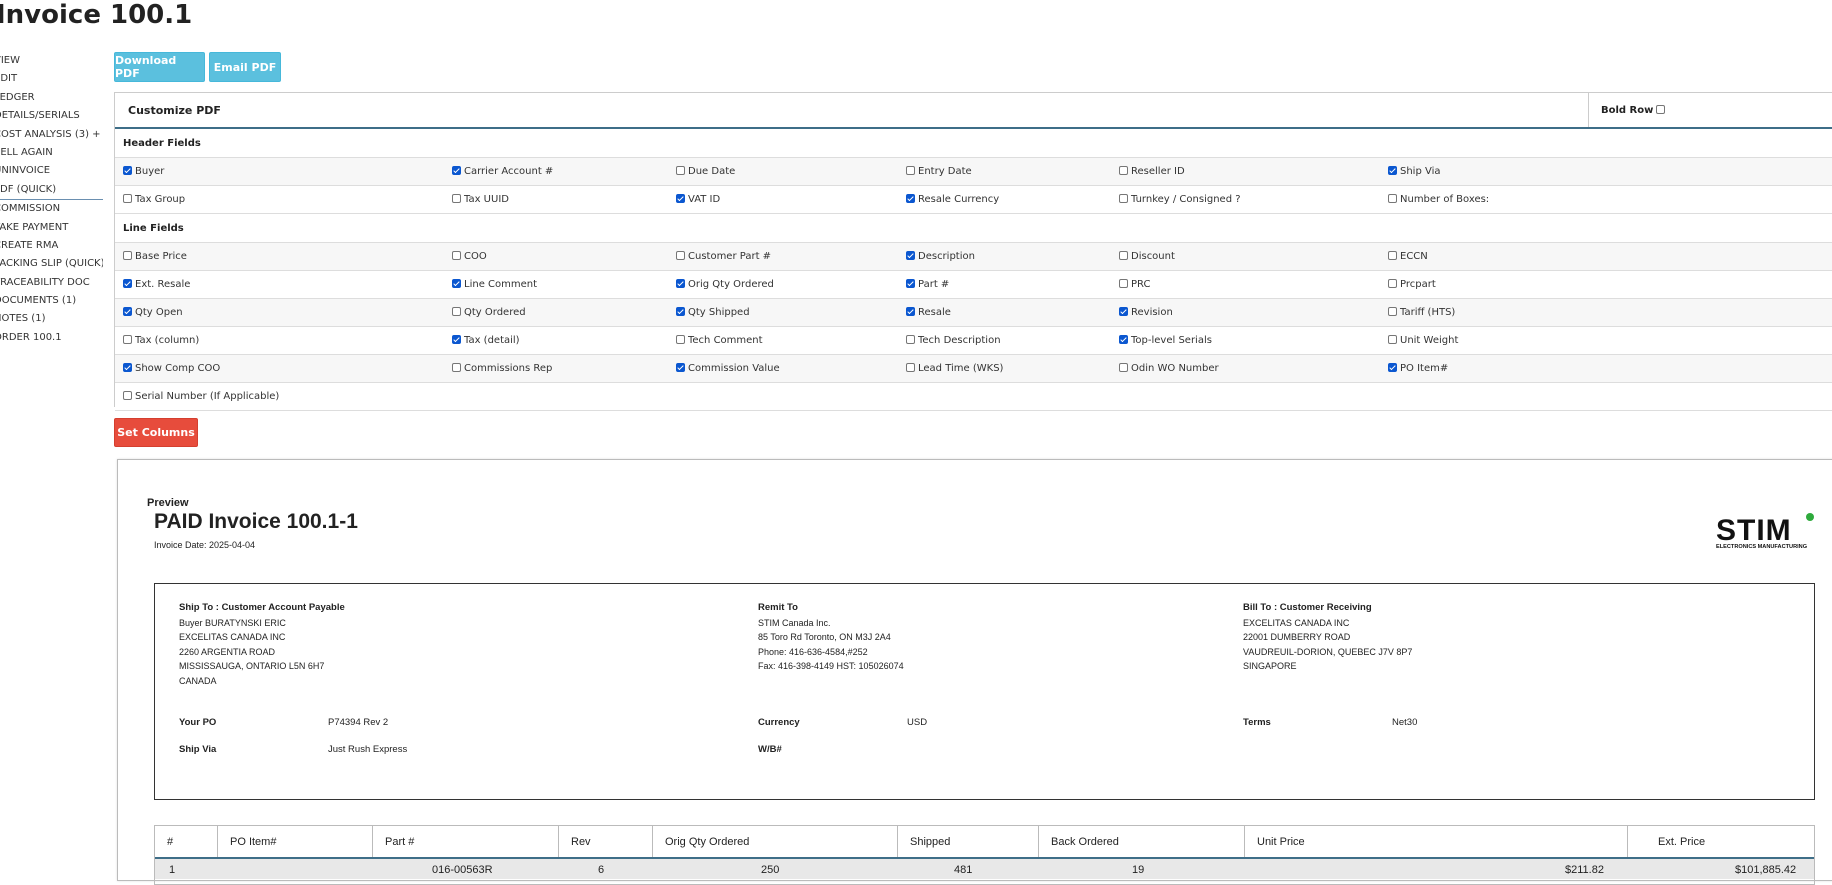  I want to click on field-option-orig-qty-ordered: Orig Qty Ordered, so click(725, 284).